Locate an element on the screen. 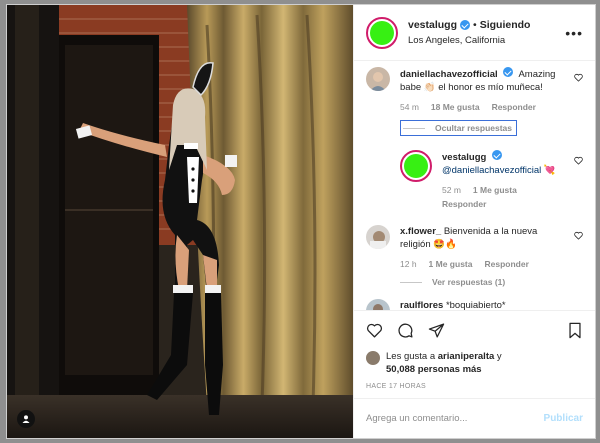 Image resolution: width=600 pixels, height=443 pixels. likes-count: 50,088 personas más is located at coordinates (434, 369).